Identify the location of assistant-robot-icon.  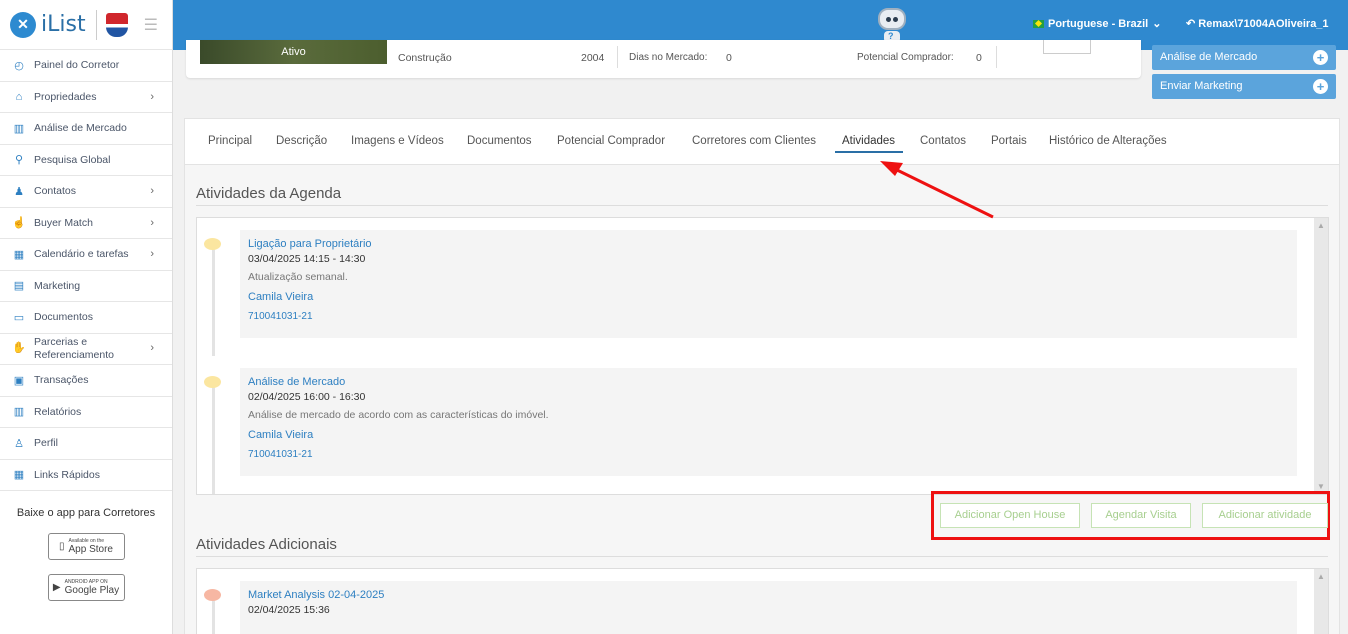
(892, 25).